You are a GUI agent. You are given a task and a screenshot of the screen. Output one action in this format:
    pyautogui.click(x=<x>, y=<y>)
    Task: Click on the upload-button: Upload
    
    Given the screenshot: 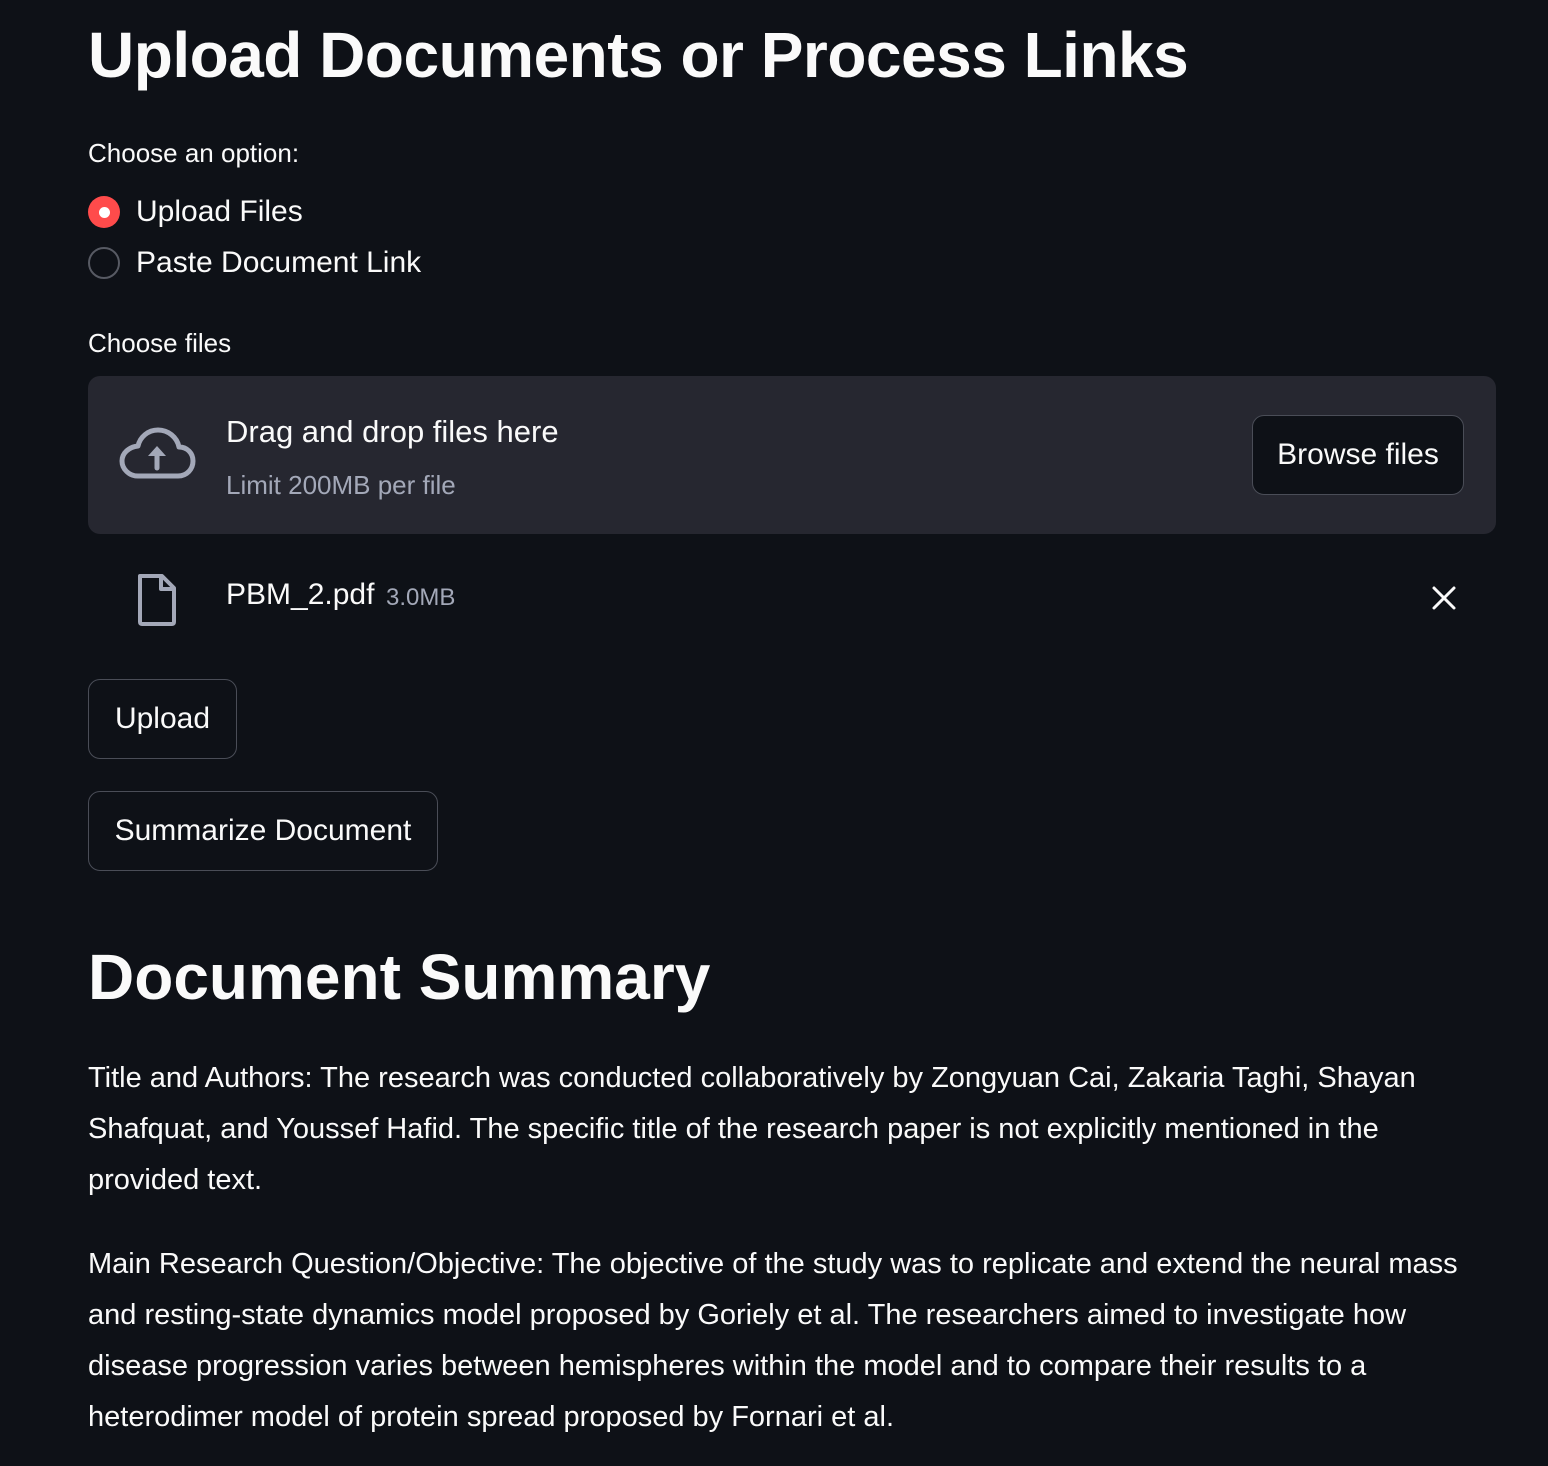 What is the action you would take?
    pyautogui.click(x=162, y=719)
    